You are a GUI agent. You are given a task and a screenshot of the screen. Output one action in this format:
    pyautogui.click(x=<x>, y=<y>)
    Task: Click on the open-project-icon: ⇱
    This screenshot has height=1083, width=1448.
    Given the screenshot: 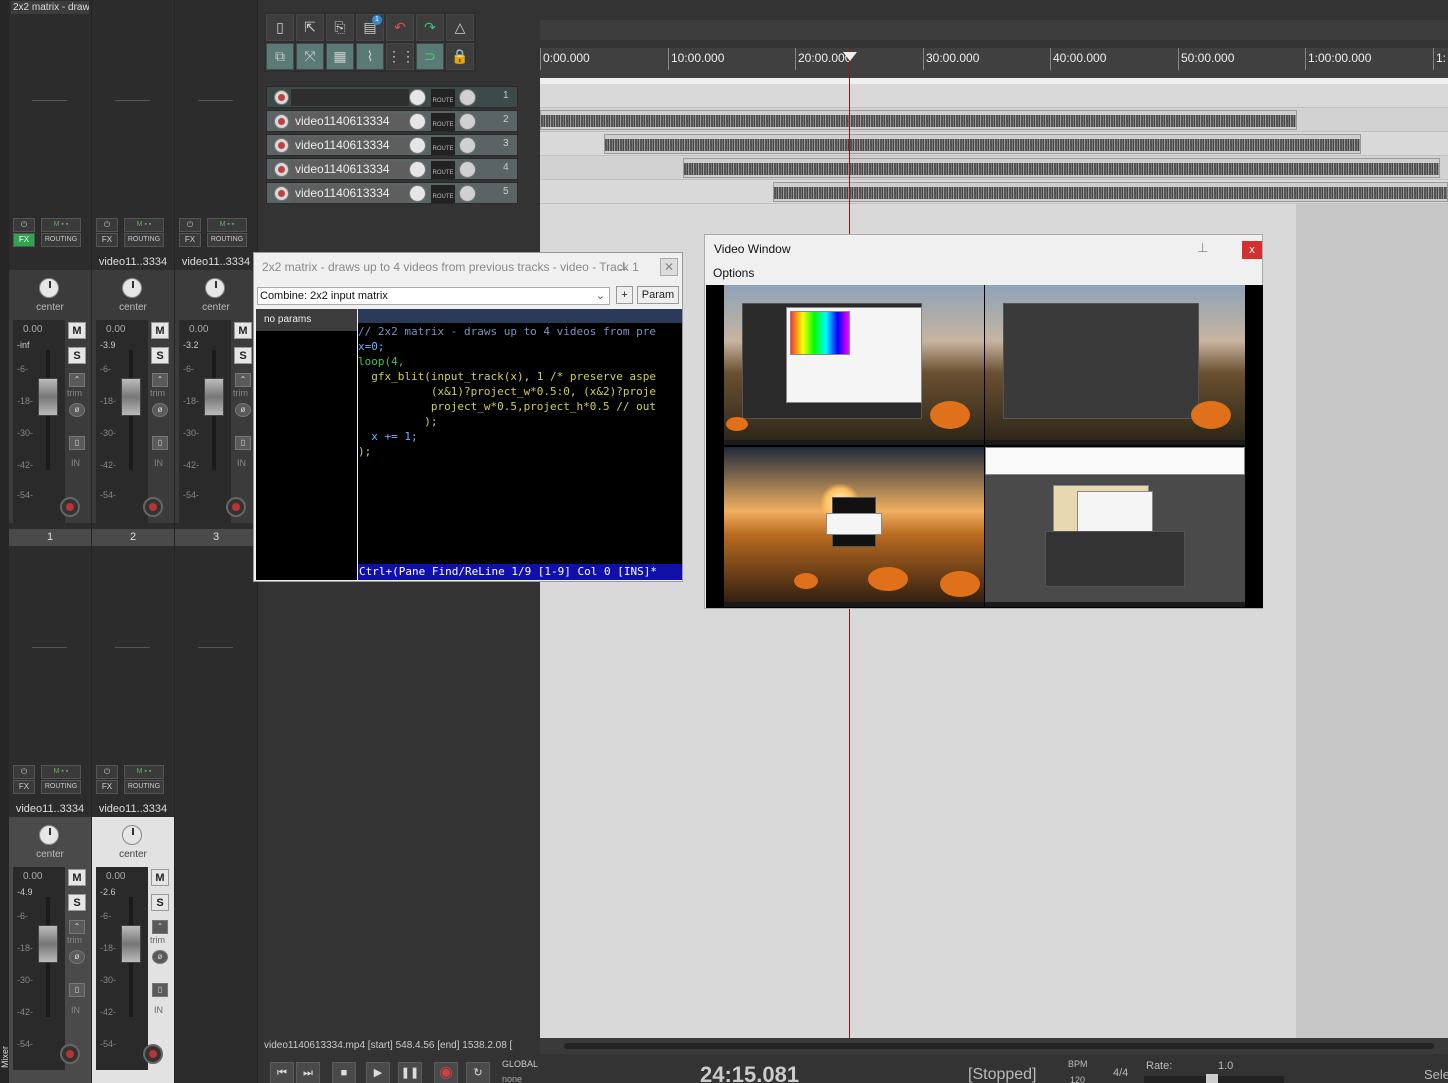 What is the action you would take?
    pyautogui.click(x=310, y=27)
    